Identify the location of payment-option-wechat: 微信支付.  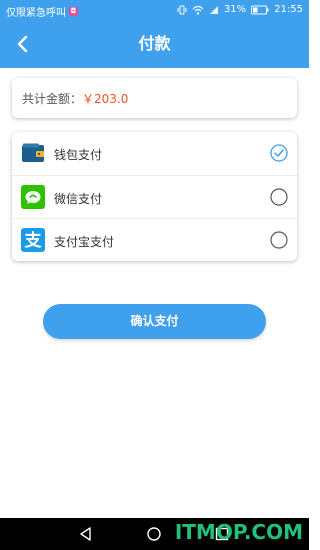
(154, 197).